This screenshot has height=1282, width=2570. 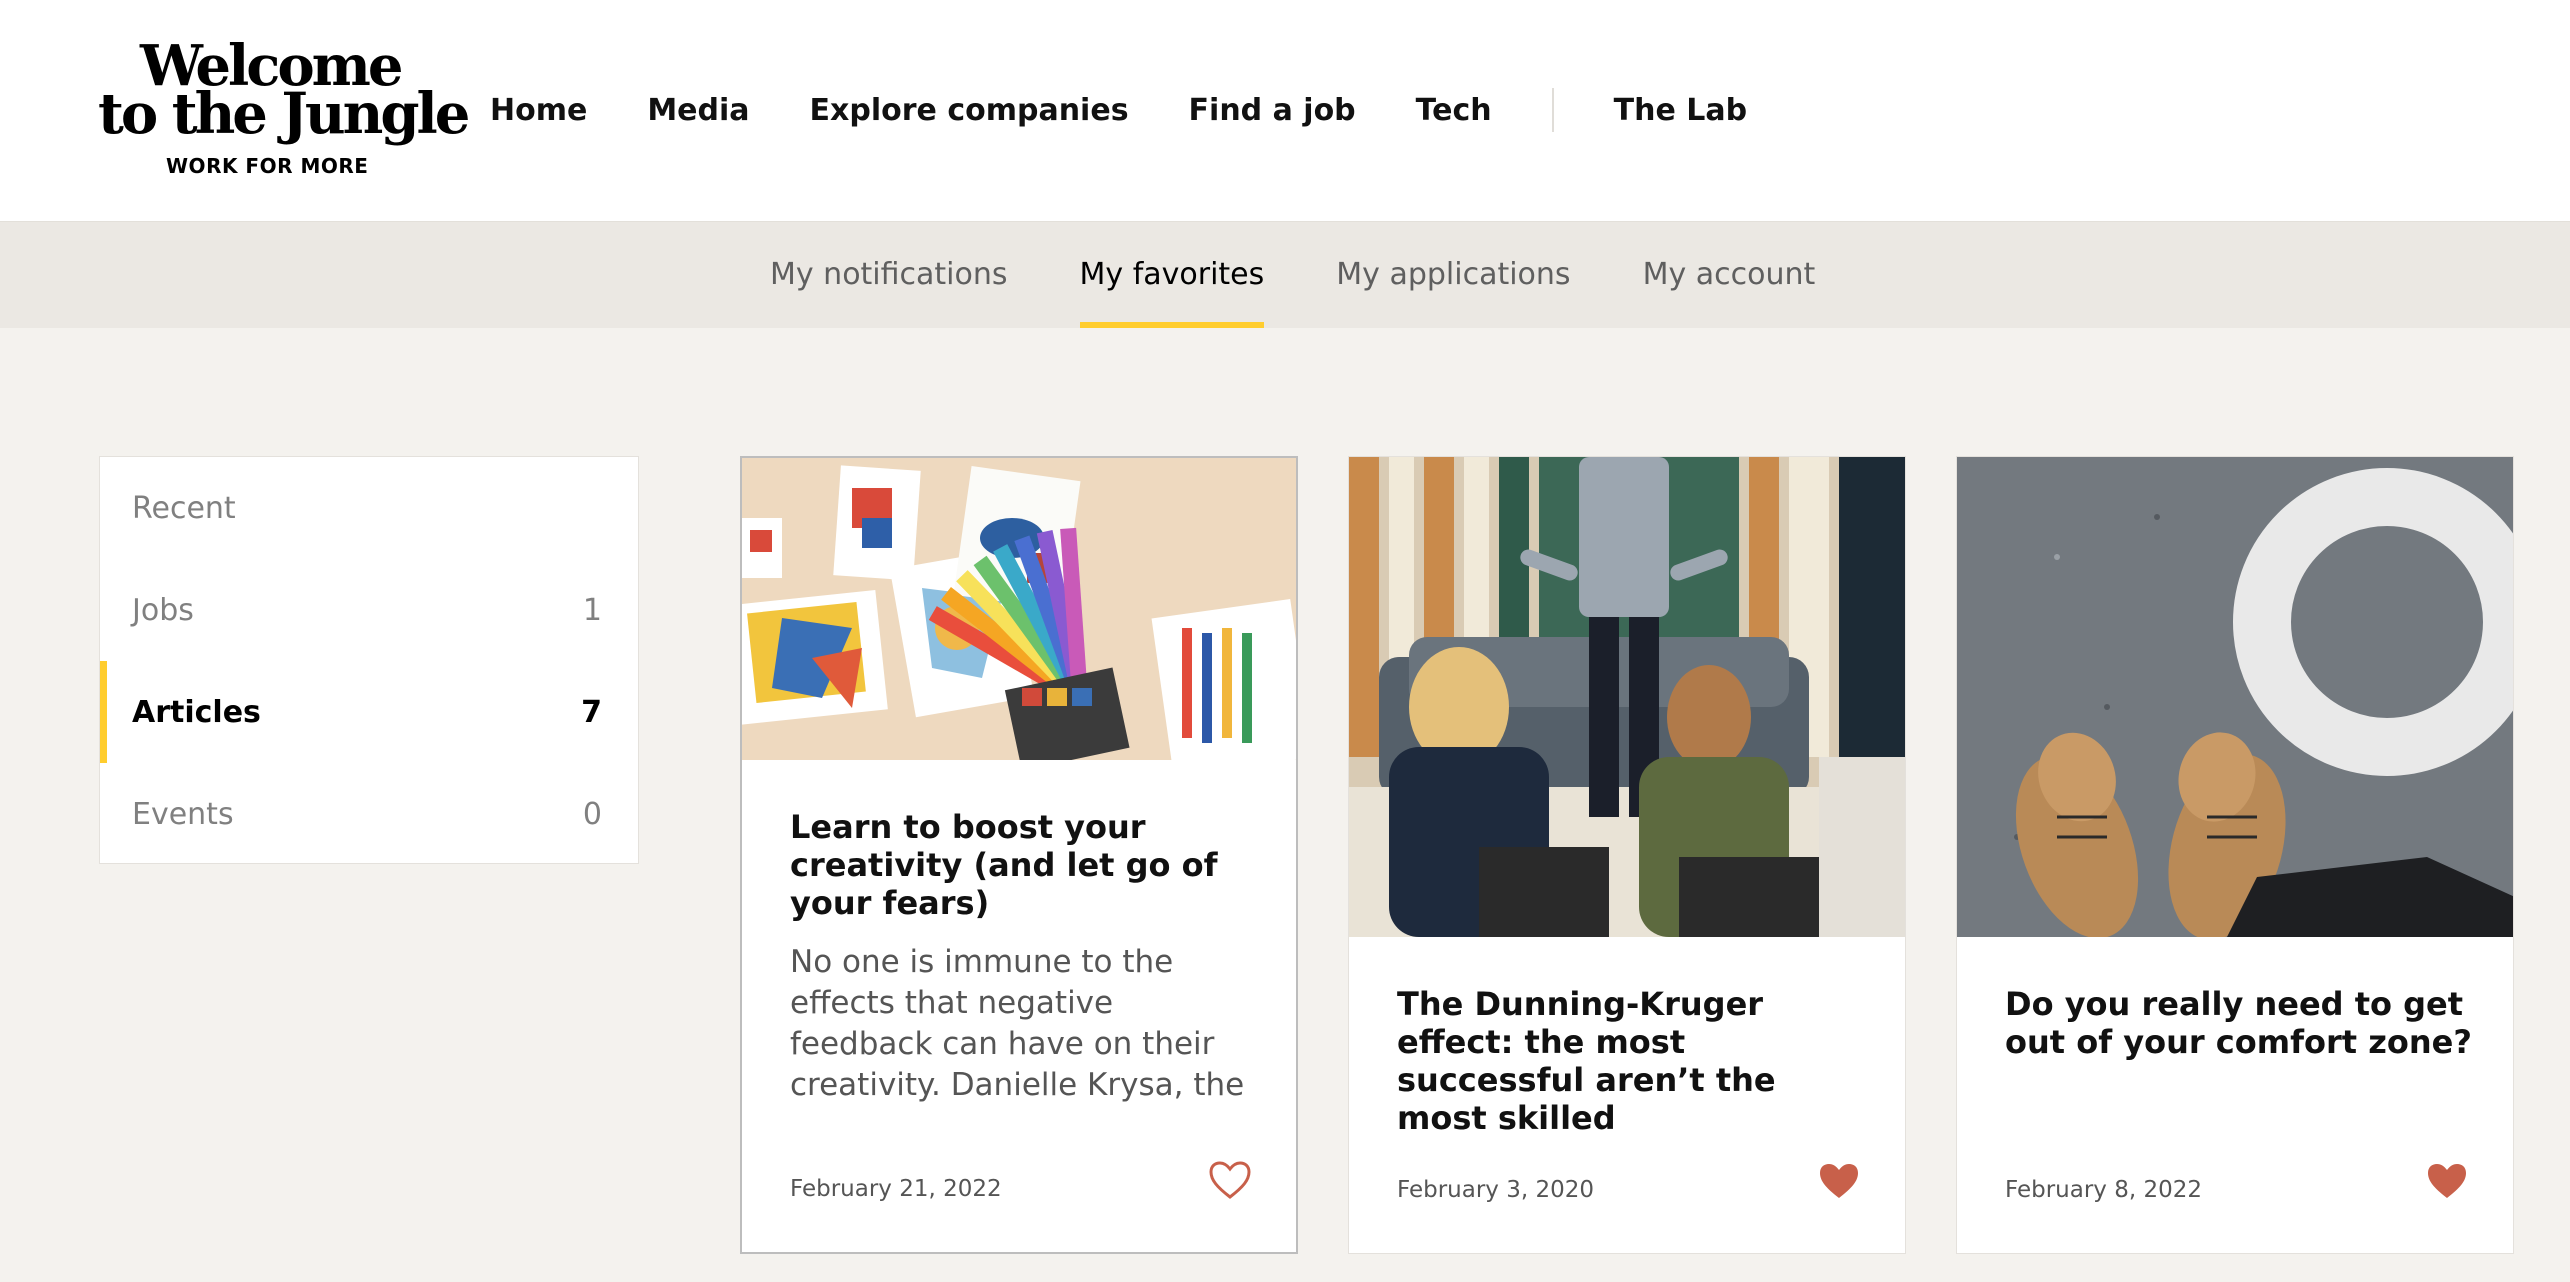 I want to click on article-date: February 21, 2022, so click(x=896, y=1189).